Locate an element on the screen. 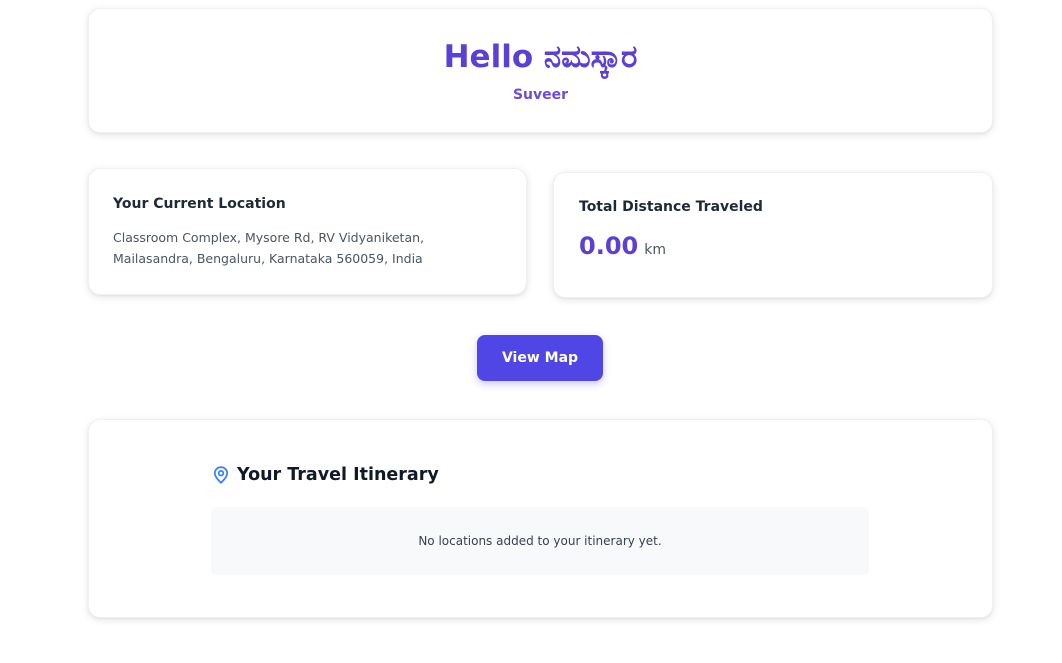  distance-readout: 0.00 km is located at coordinates (773, 246).